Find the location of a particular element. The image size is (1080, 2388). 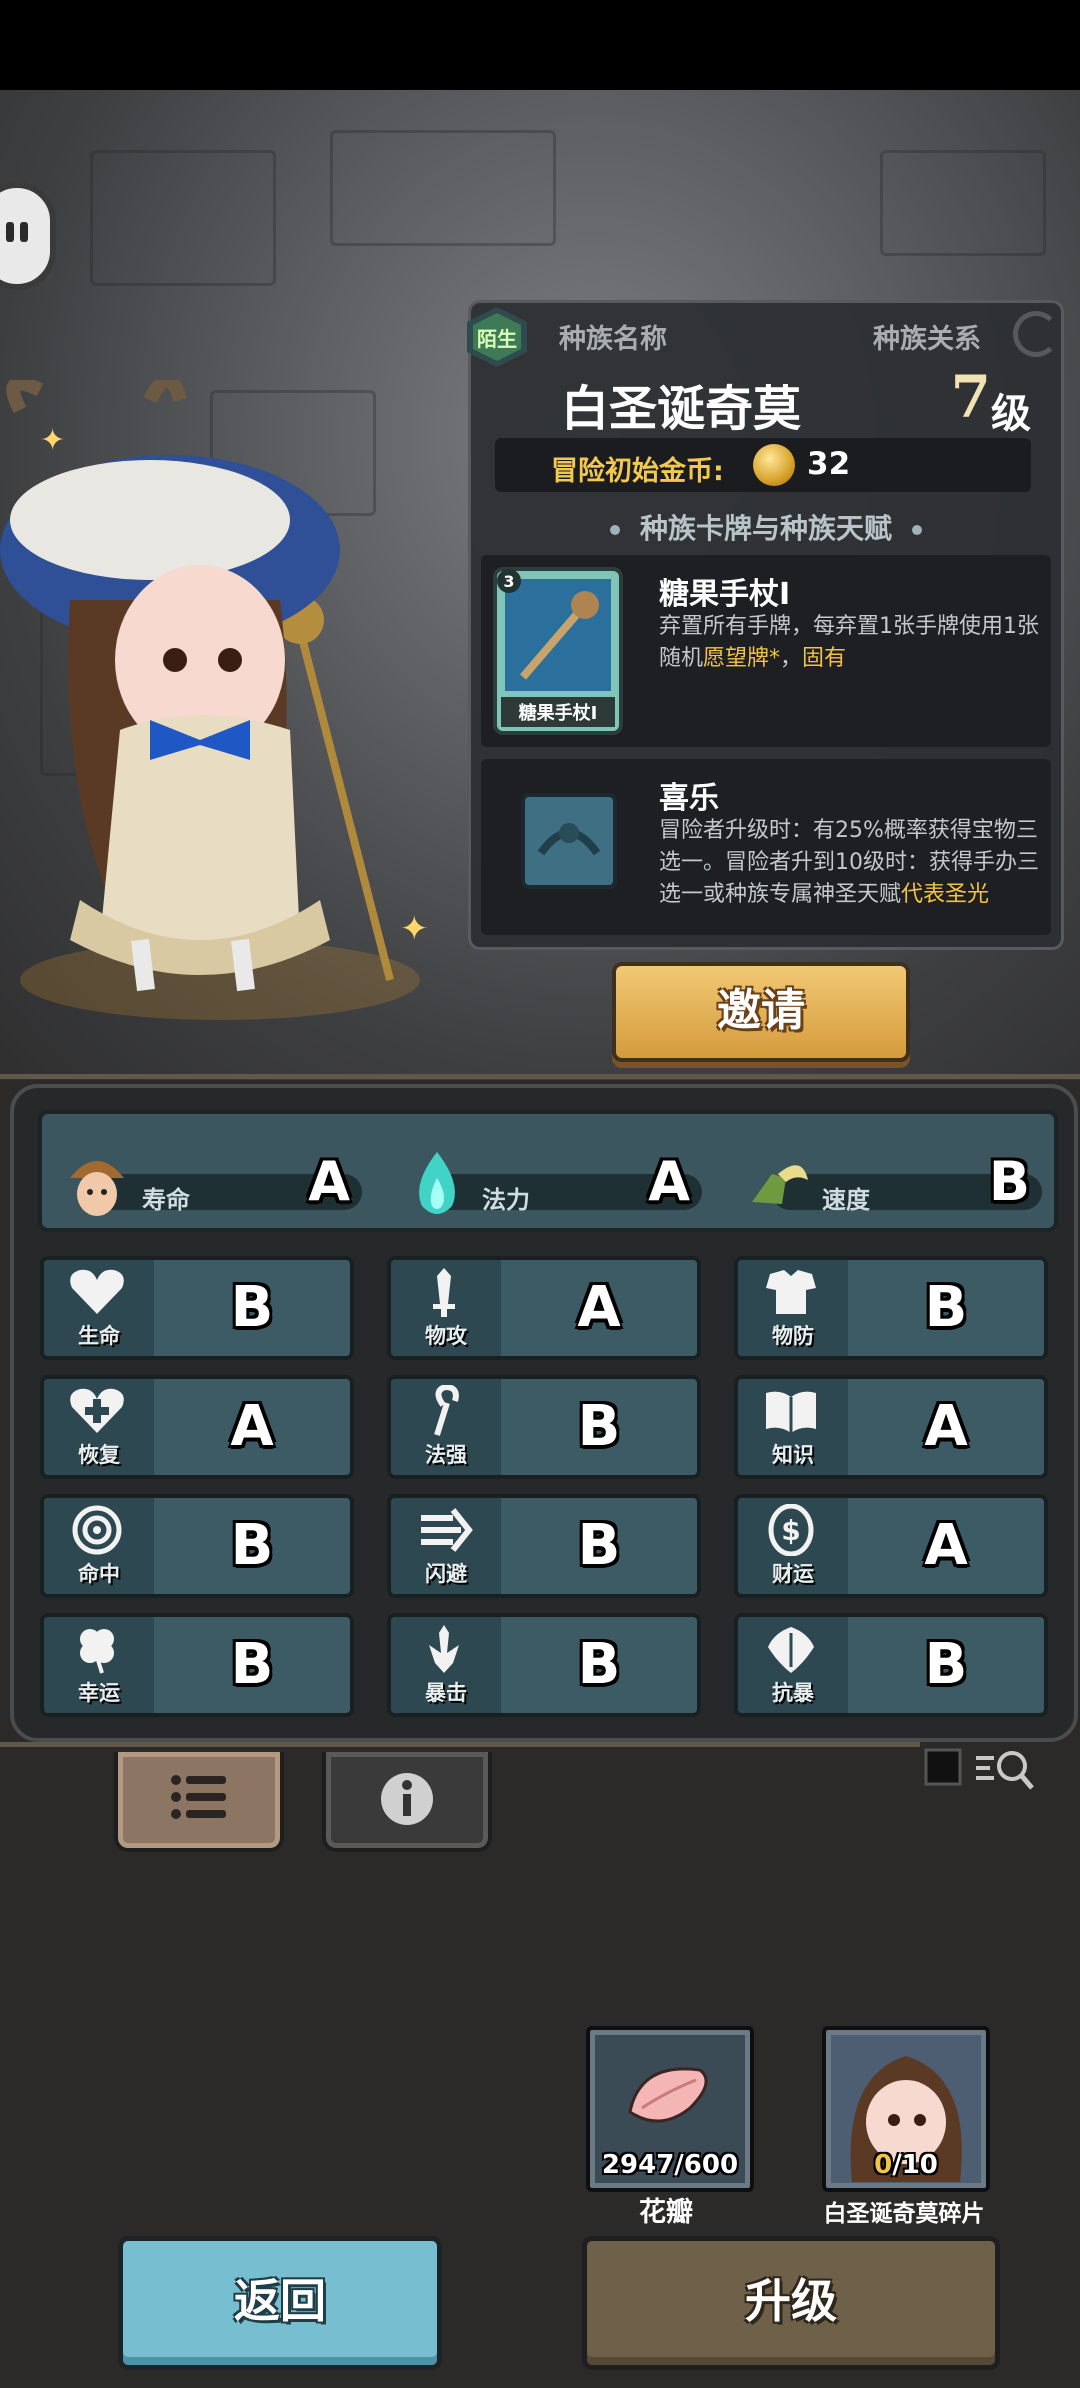

card-name: 糖果手杖I is located at coordinates (725, 594).